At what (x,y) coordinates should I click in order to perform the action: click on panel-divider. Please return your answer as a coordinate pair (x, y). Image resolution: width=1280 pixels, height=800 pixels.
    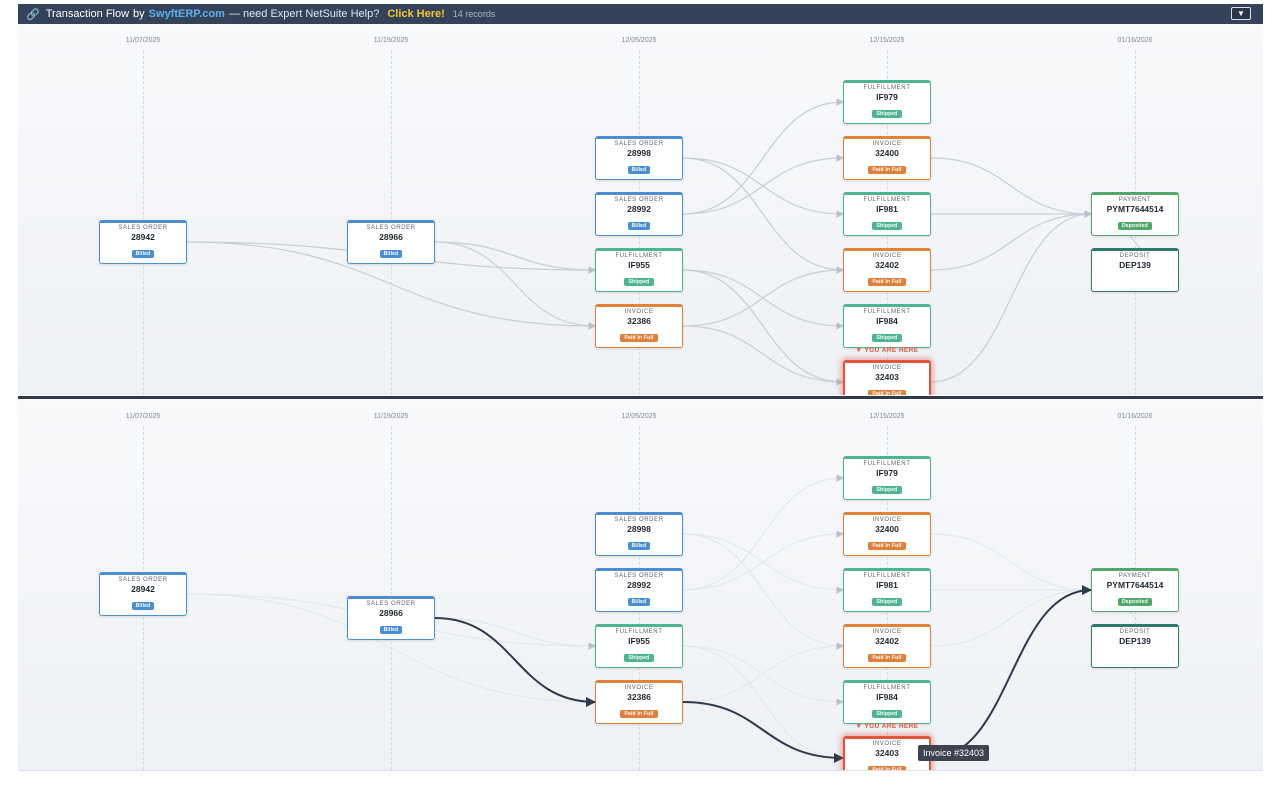
    Looking at the image, I should click on (640, 397).